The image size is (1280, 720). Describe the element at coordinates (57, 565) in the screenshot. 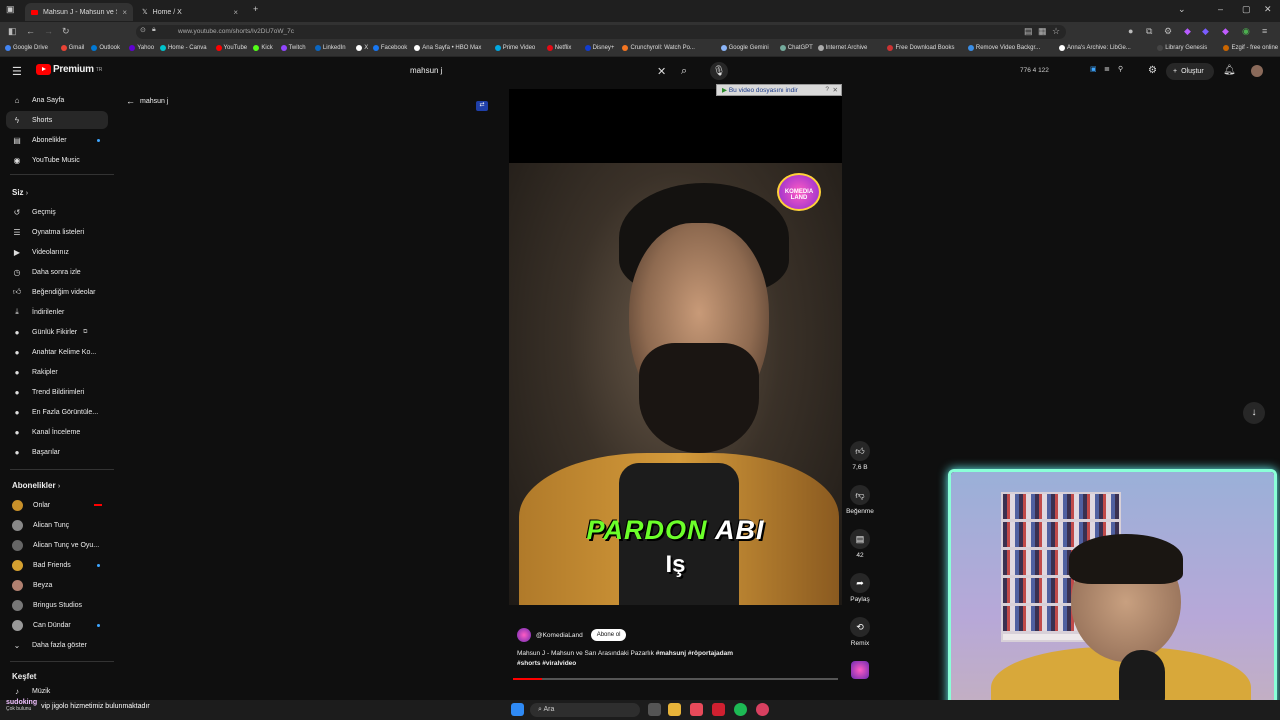

I see `subscription-item: Bad Friends` at that location.